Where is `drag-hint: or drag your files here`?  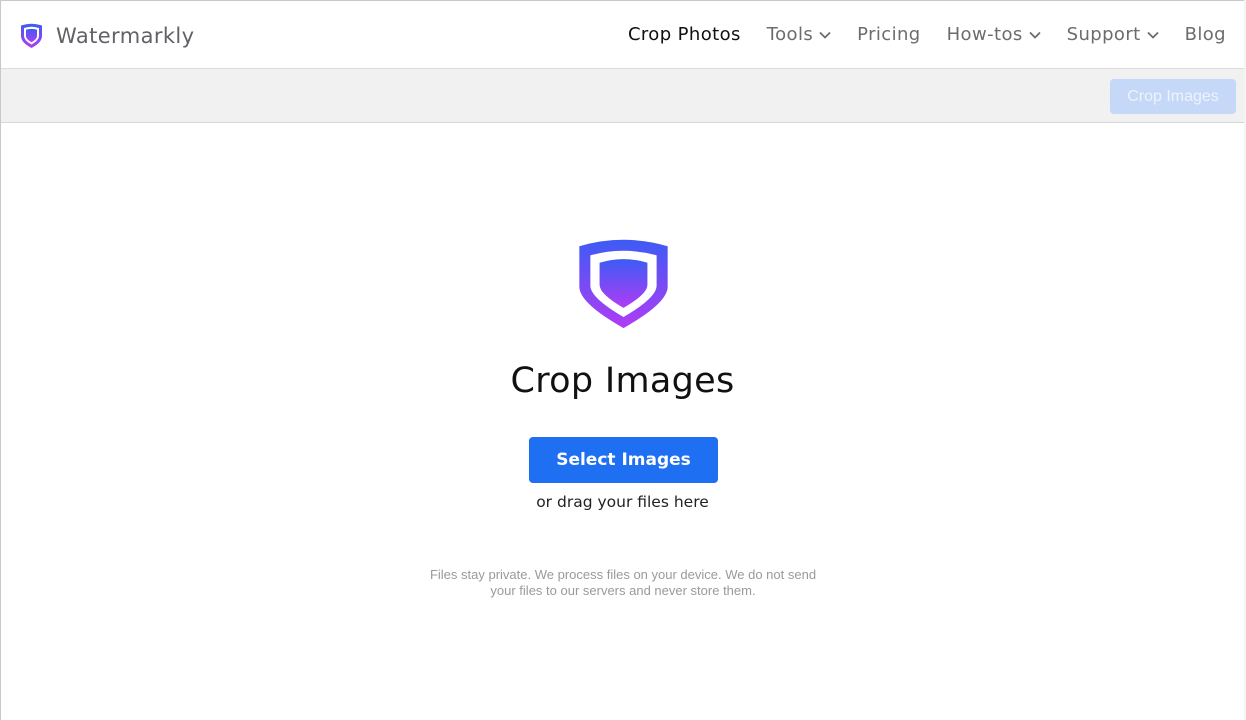
drag-hint: or drag your files here is located at coordinates (622, 502).